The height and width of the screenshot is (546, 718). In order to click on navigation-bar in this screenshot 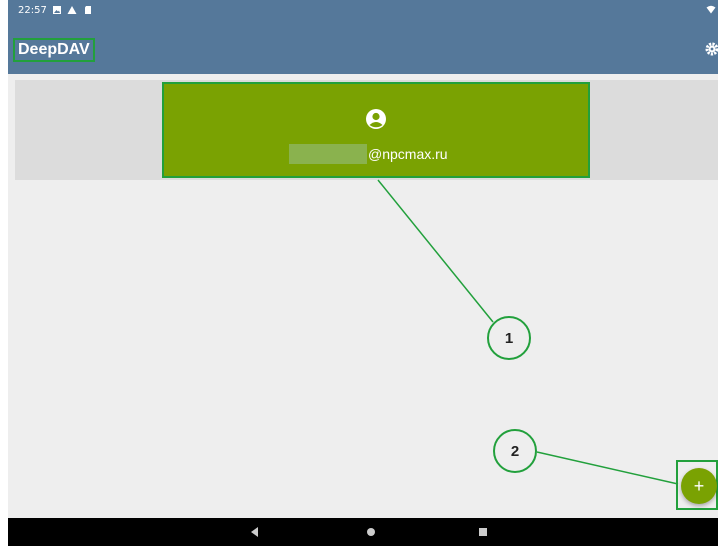, I will do `click(363, 532)`.